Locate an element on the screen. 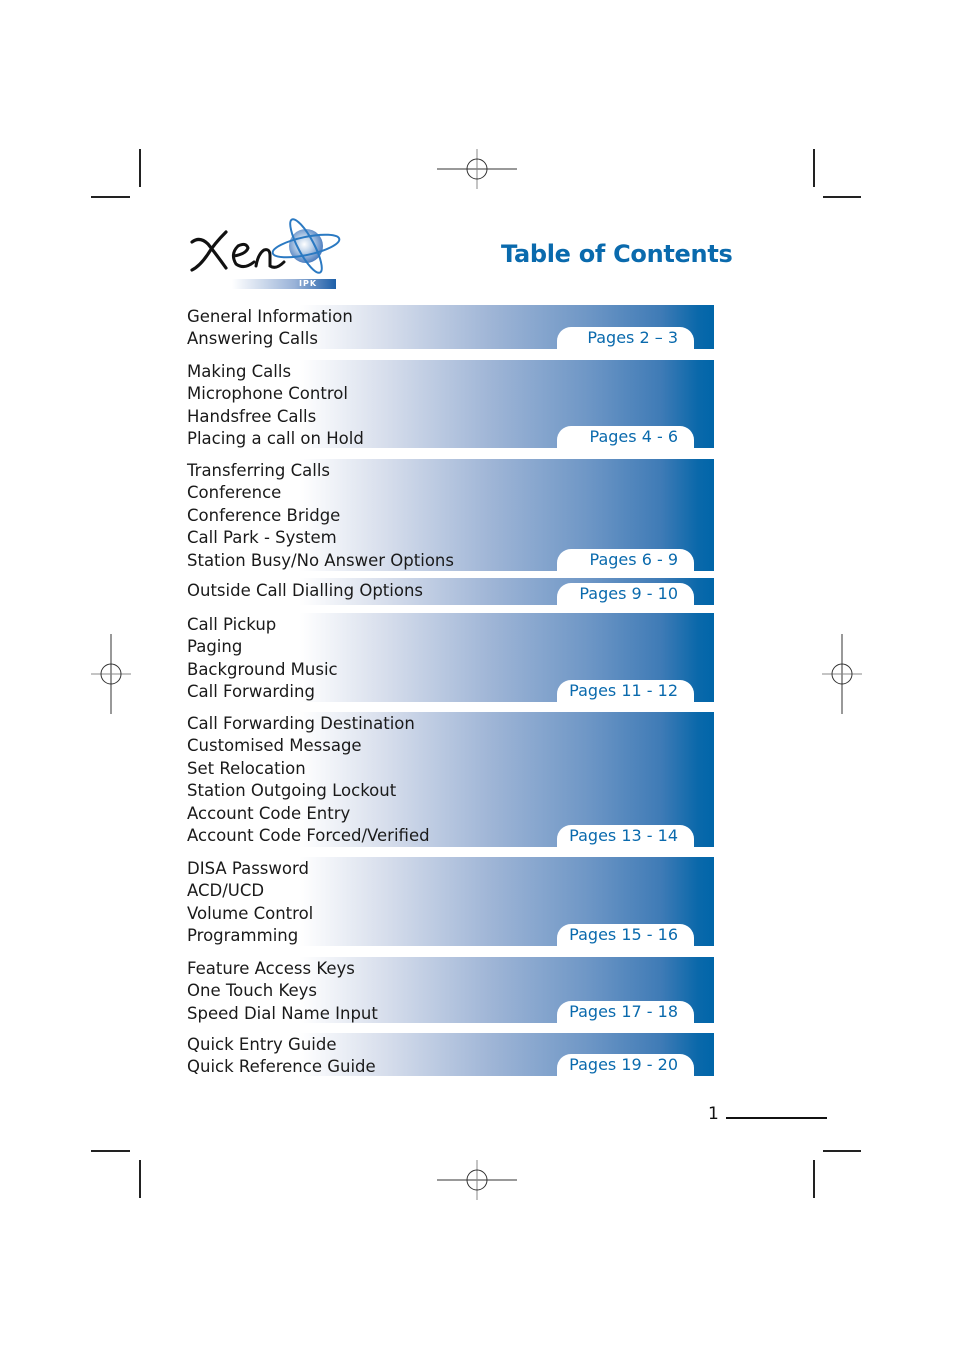 This screenshot has width=954, height=1351. toc-item: One Touch Keys is located at coordinates (282, 991).